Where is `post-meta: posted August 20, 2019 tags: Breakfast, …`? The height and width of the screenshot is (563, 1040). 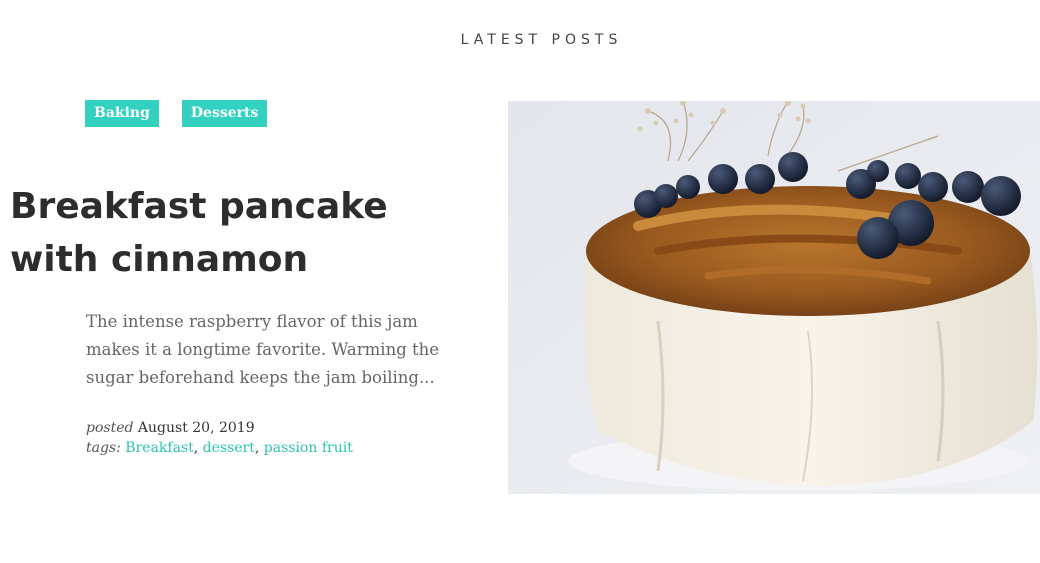 post-meta: posted August 20, 2019 tags: Breakfast, … is located at coordinates (219, 438).